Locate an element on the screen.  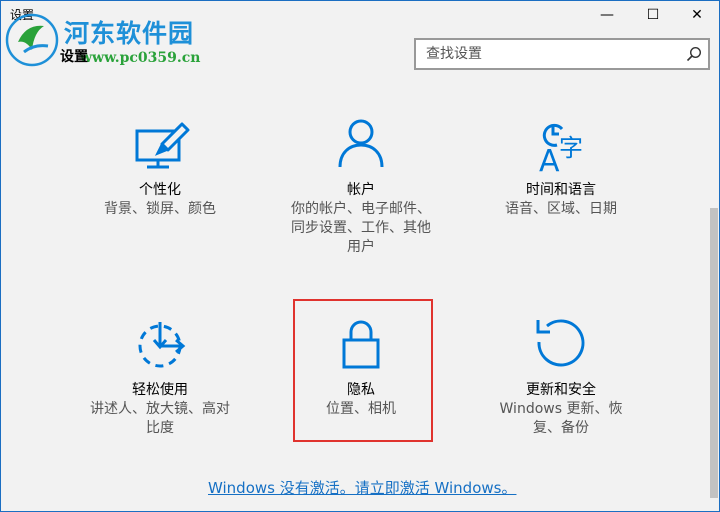
activate-windows-link: Windows 没有激活。请立即激活 Windows。 is located at coordinates (362, 487).